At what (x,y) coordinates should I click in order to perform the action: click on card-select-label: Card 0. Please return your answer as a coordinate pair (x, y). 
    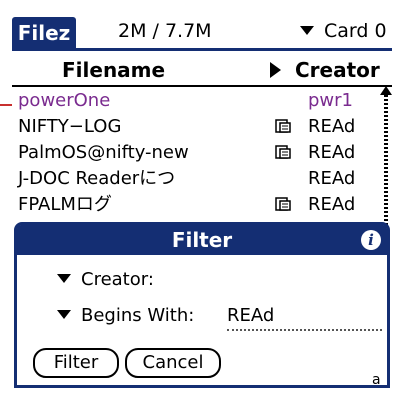
    Looking at the image, I should click on (355, 31).